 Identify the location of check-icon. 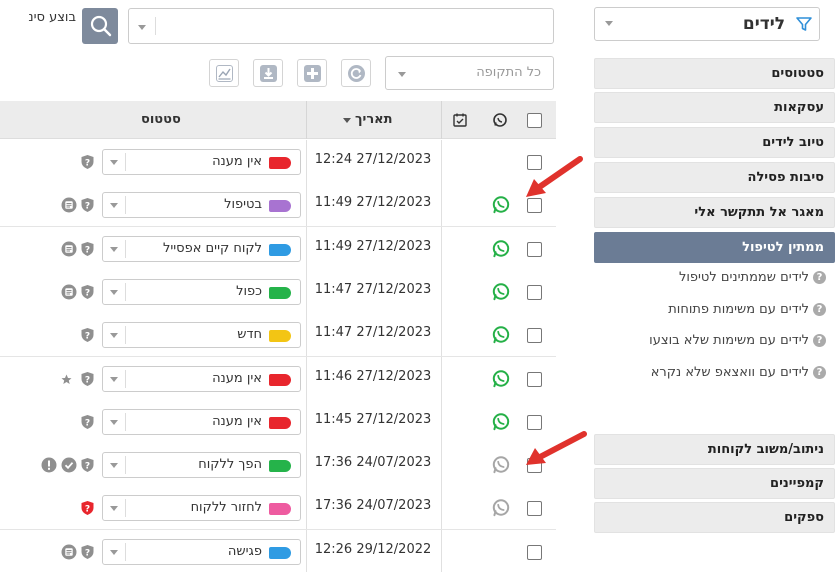
(69, 465).